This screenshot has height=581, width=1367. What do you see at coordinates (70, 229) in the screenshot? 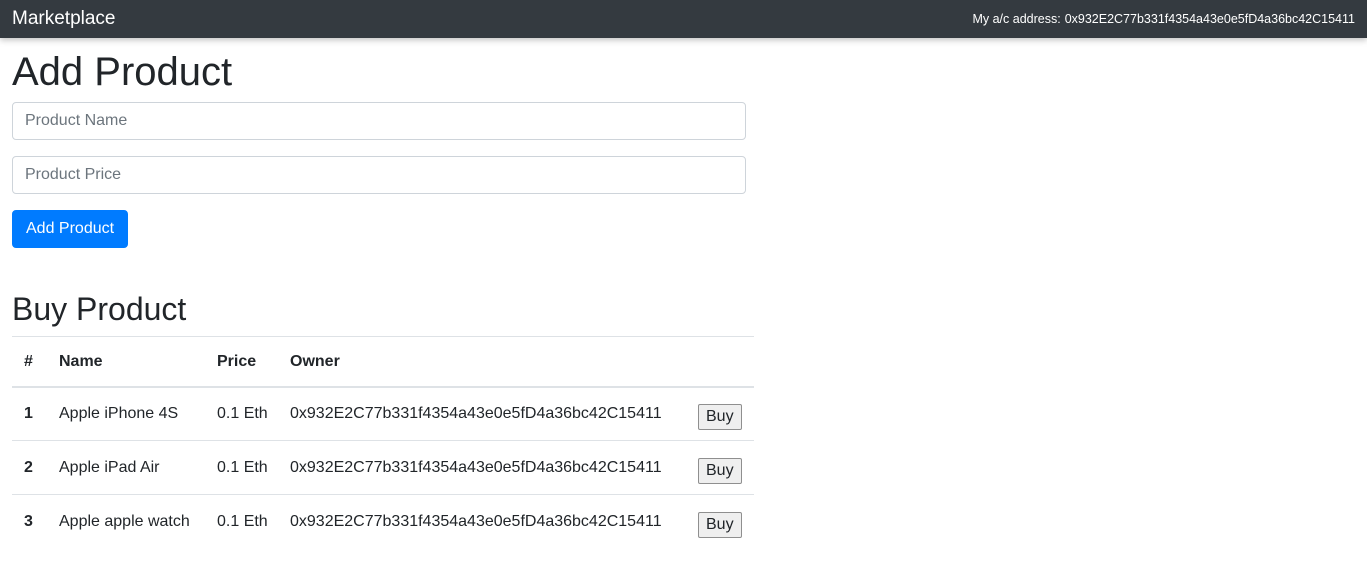
I see `add-product-button: Add Product` at bounding box center [70, 229].